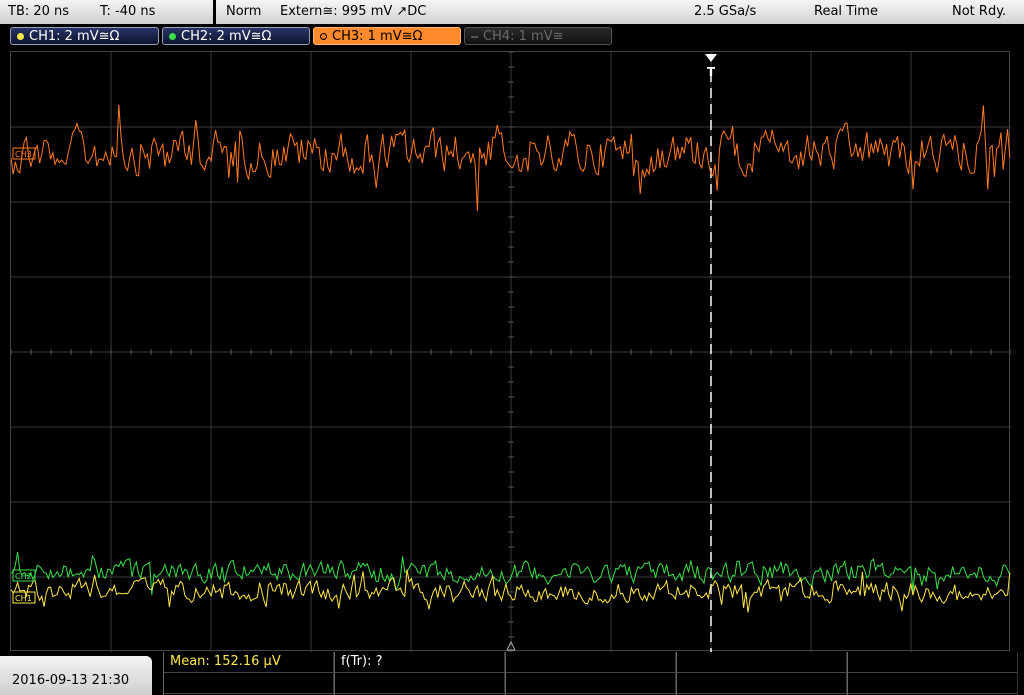 Image resolution: width=1024 pixels, height=695 pixels. I want to click on measurement-row: f(Tr): ?, so click(419, 662).